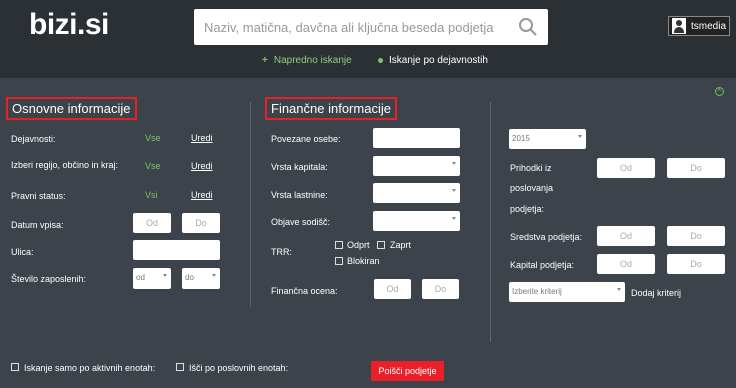  Describe the element at coordinates (239, 368) in the screenshot. I see `business-units-label: Išči po poslovnih enotah:` at that location.